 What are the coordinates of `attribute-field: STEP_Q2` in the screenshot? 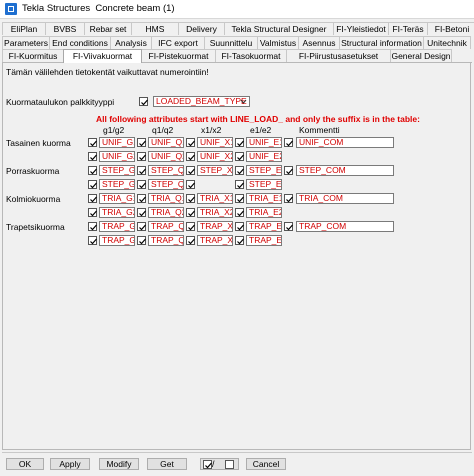 It's located at (166, 184).